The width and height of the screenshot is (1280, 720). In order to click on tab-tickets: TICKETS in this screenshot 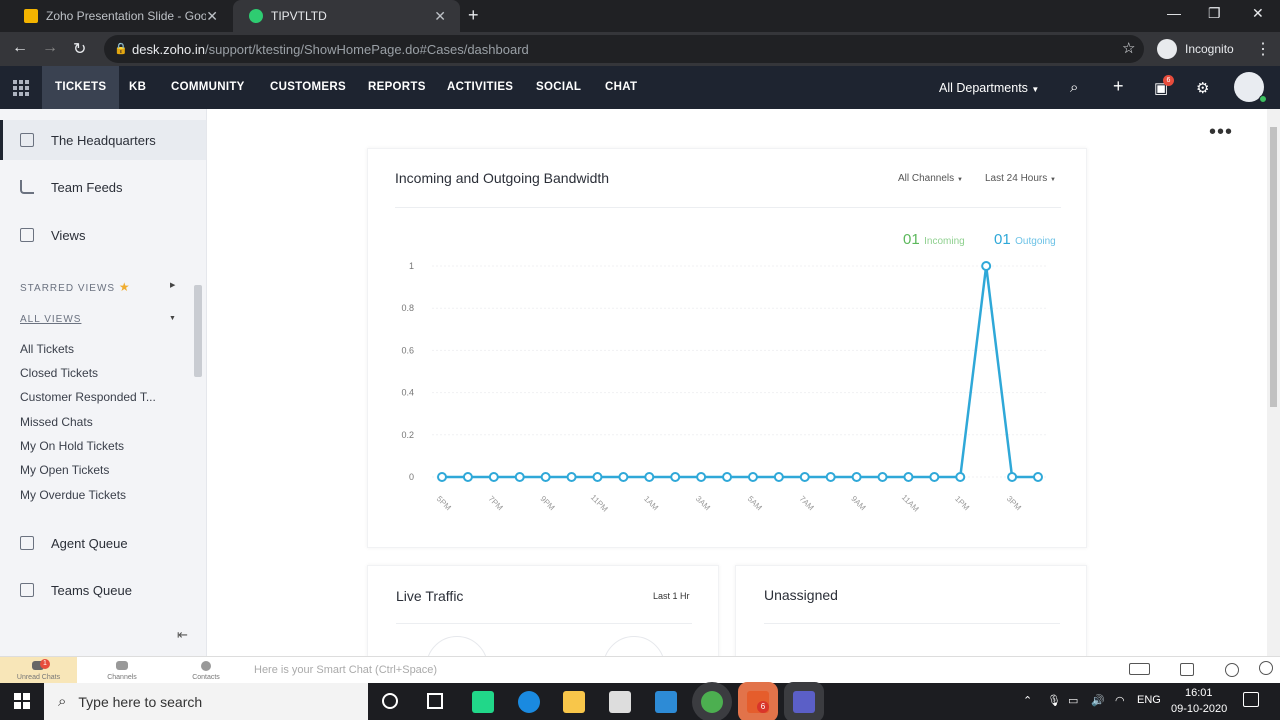, I will do `click(81, 87)`.